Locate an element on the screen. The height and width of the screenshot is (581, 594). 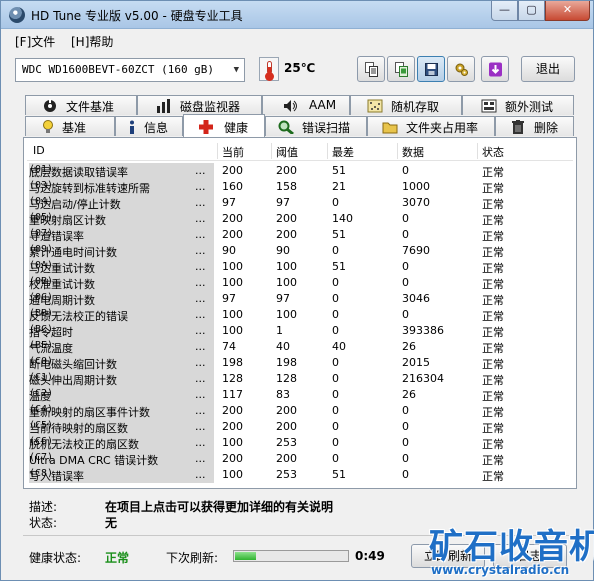
refresh-now-button: 立即刷新 is located at coordinates (448, 556).